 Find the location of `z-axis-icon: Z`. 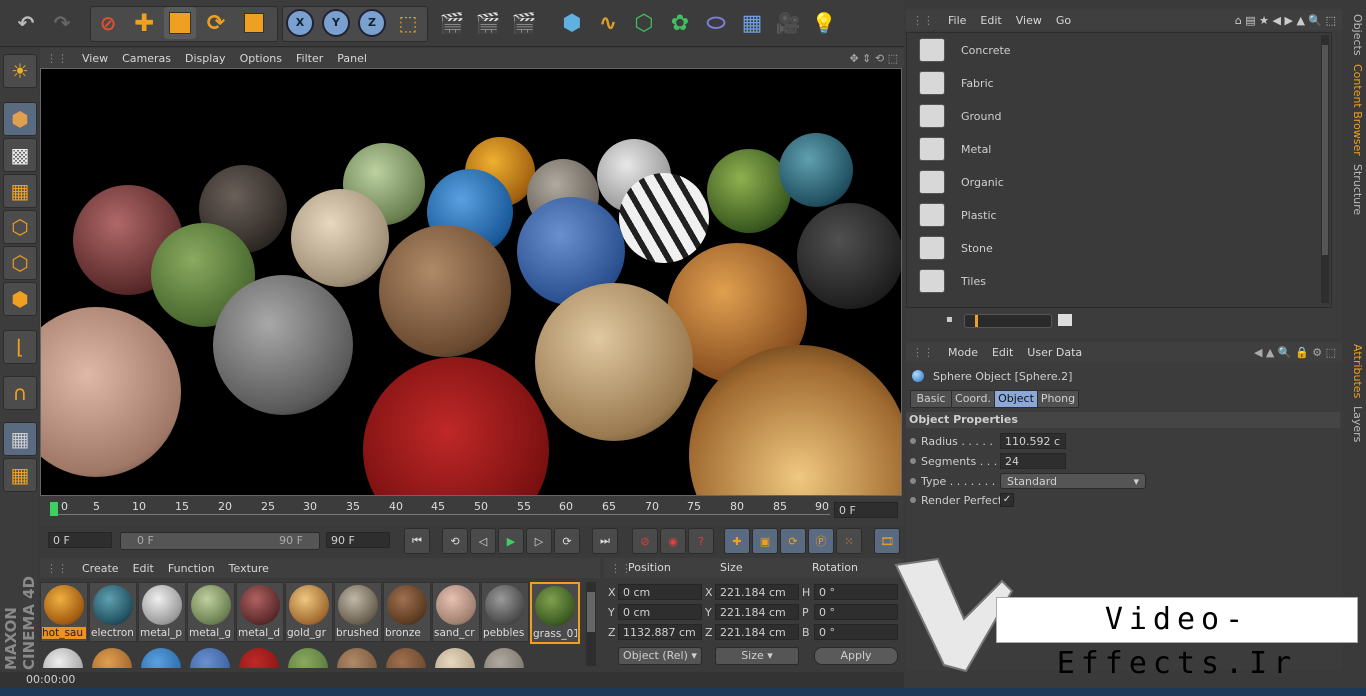

z-axis-icon: Z is located at coordinates (372, 23).